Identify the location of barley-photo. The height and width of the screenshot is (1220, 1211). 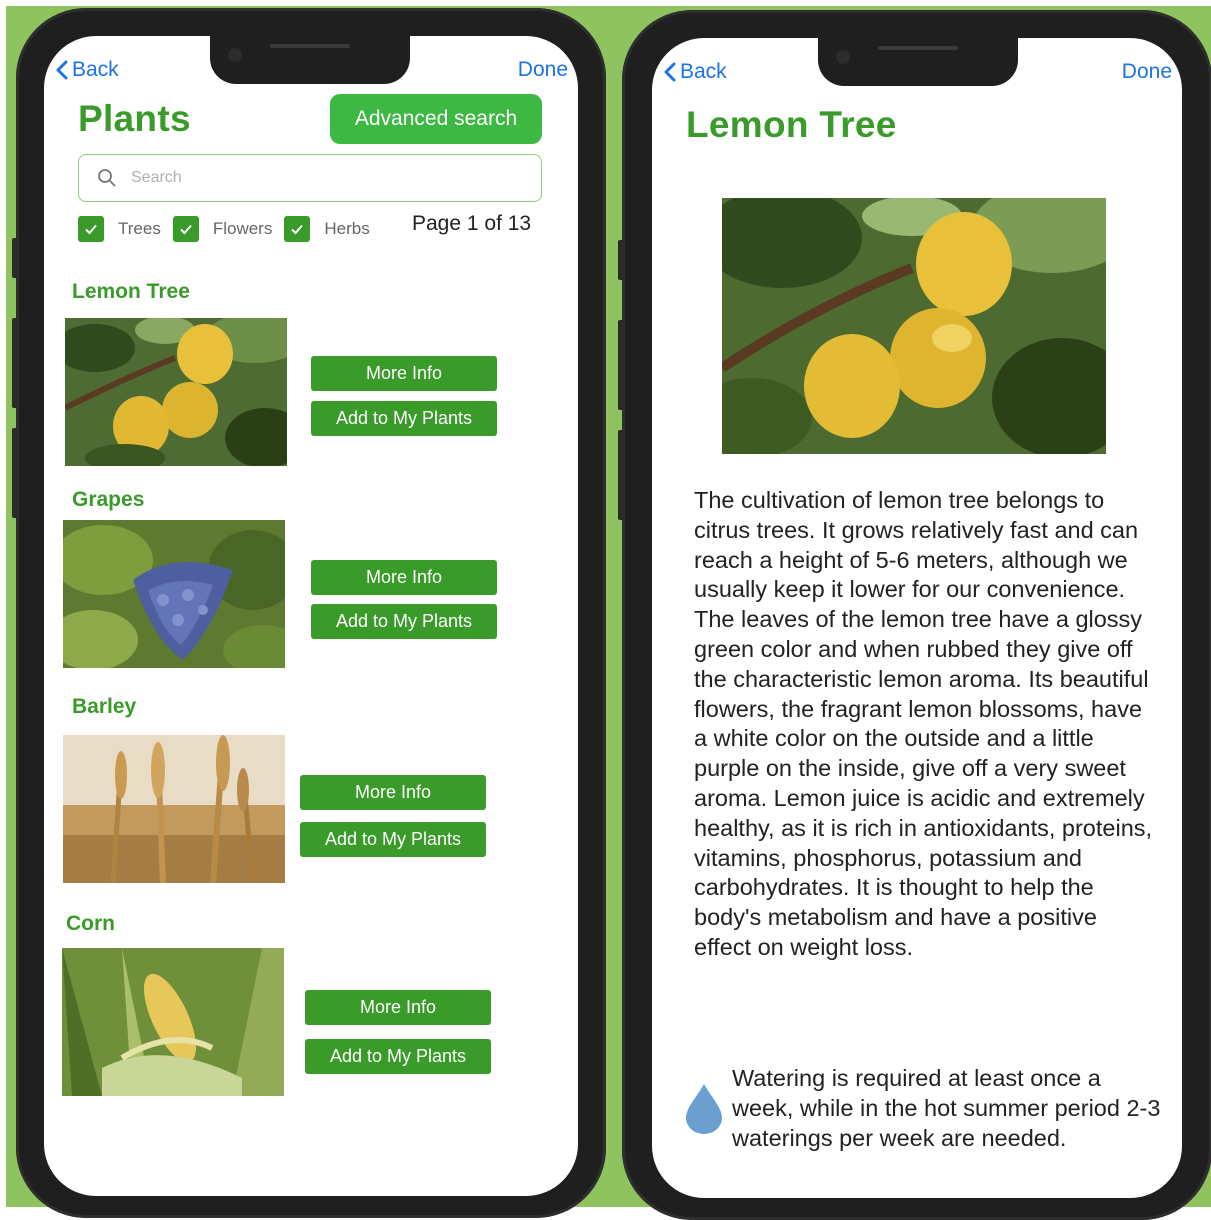
(174, 809).